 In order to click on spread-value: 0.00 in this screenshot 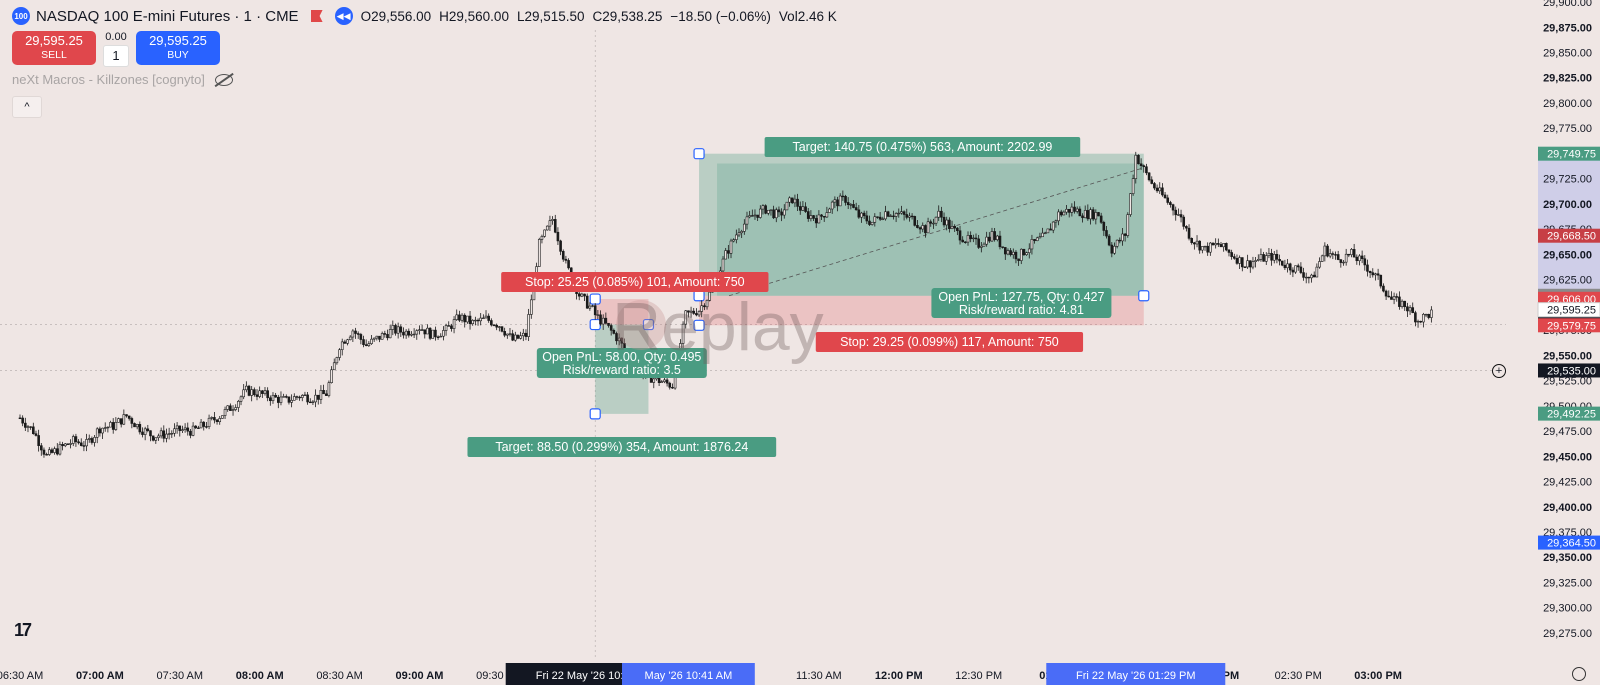, I will do `click(116, 37)`.